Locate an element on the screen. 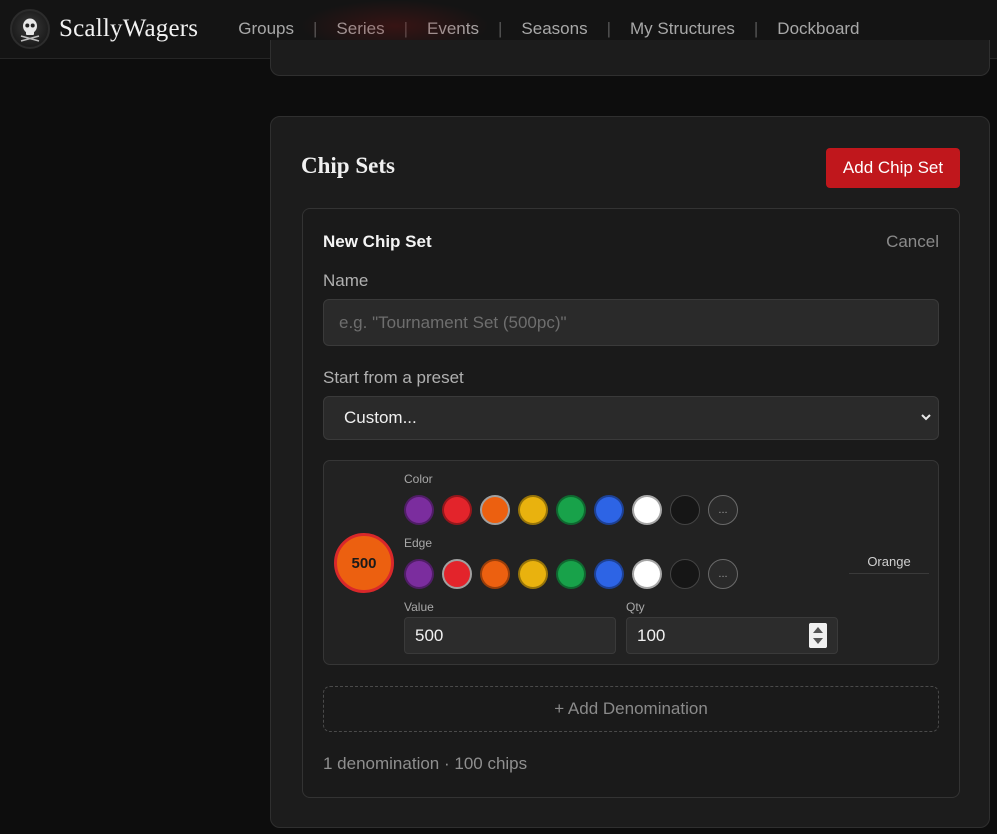  skull-logo-icon is located at coordinates (30, 29).